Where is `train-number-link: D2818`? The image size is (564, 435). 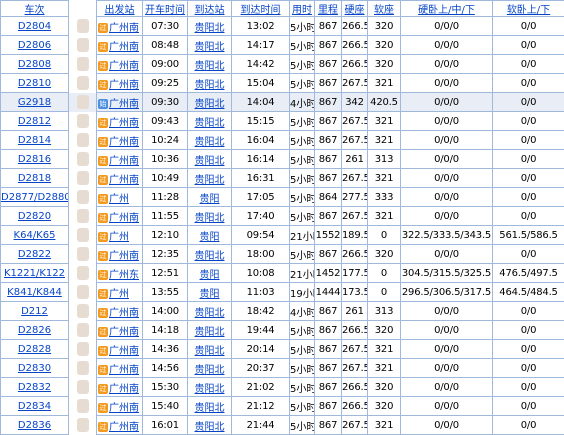
train-number-link: D2818 is located at coordinates (34, 178).